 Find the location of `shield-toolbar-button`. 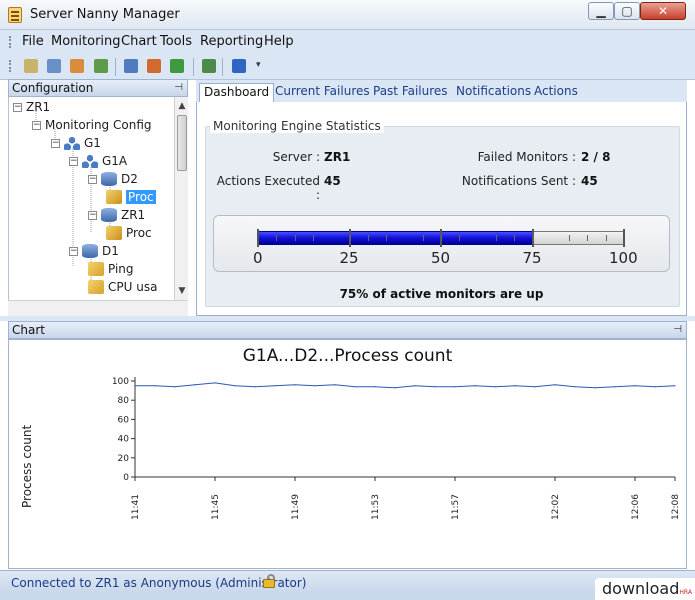

shield-toolbar-button is located at coordinates (101, 66).